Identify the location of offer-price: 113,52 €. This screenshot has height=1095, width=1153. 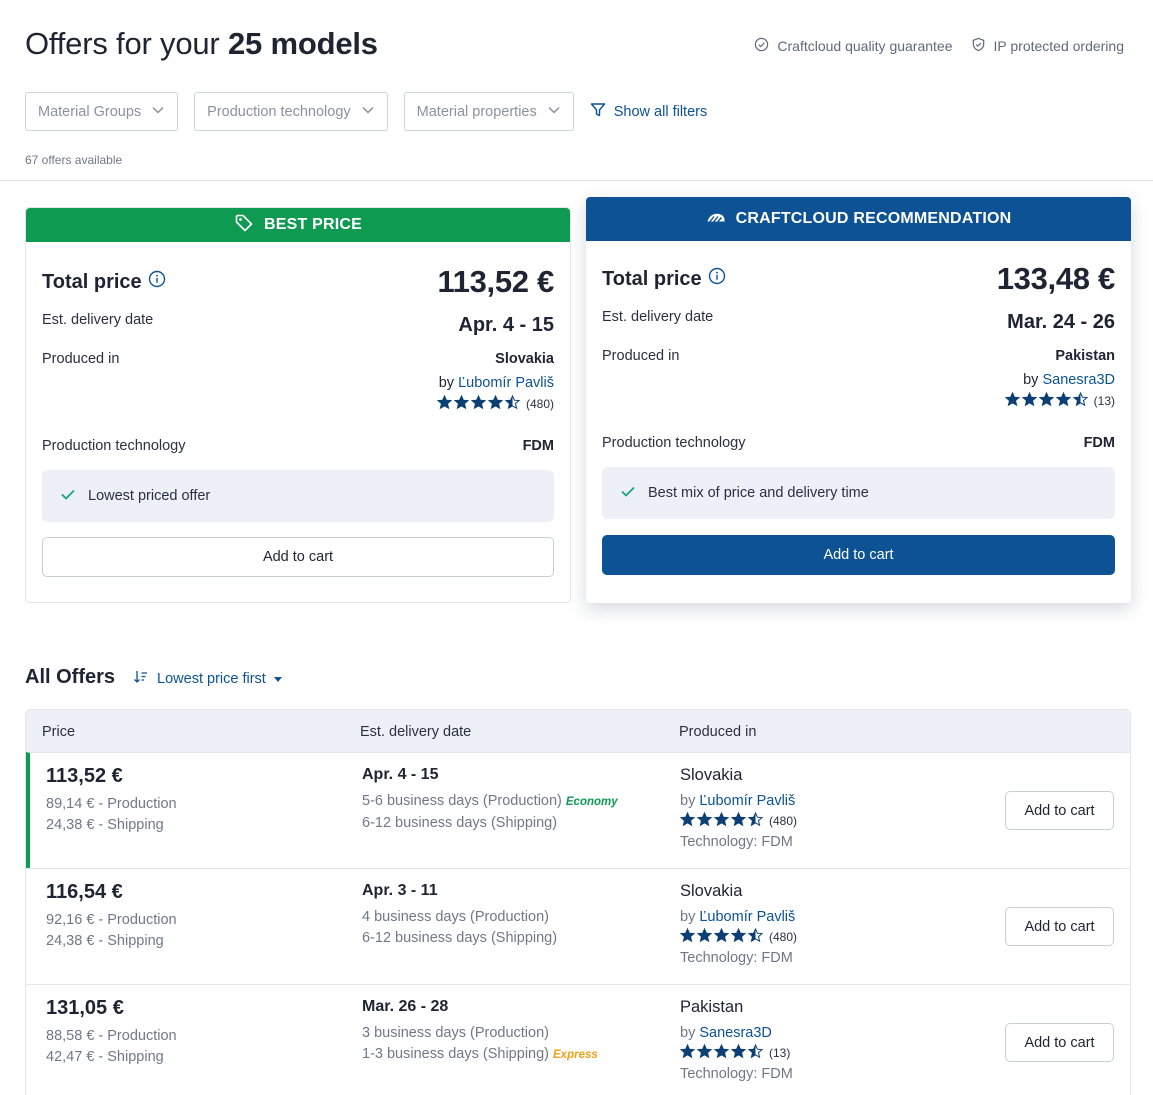
(84, 776).